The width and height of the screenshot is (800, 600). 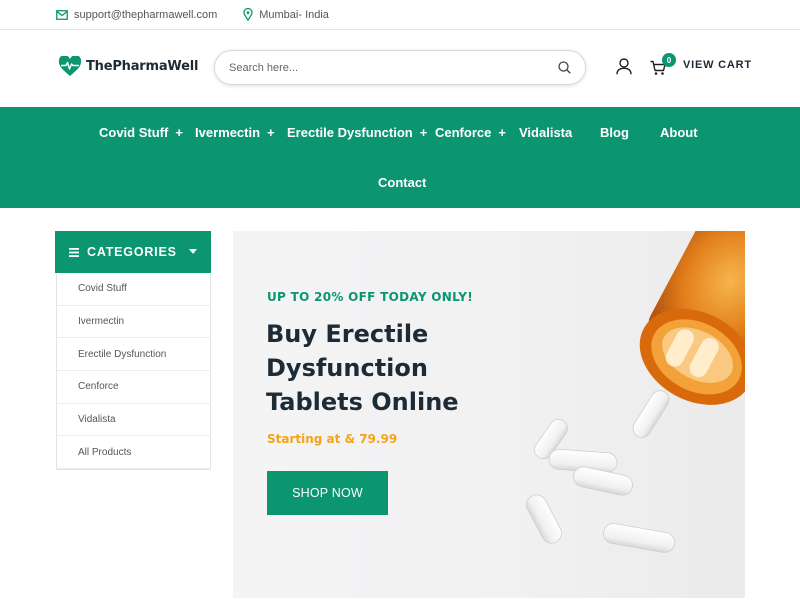 I want to click on nav-label: Erectile Dysfunction, so click(x=350, y=132).